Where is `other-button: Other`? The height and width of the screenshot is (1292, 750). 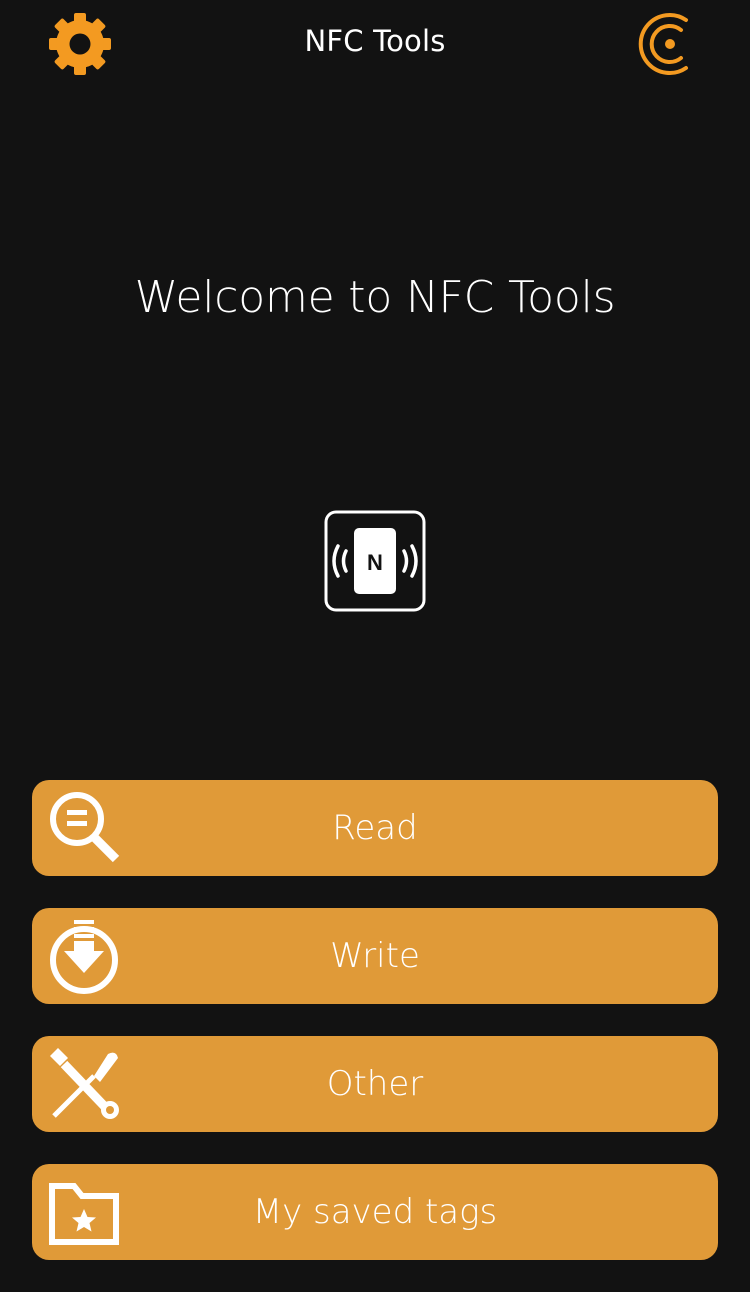
other-button: Other is located at coordinates (375, 1084).